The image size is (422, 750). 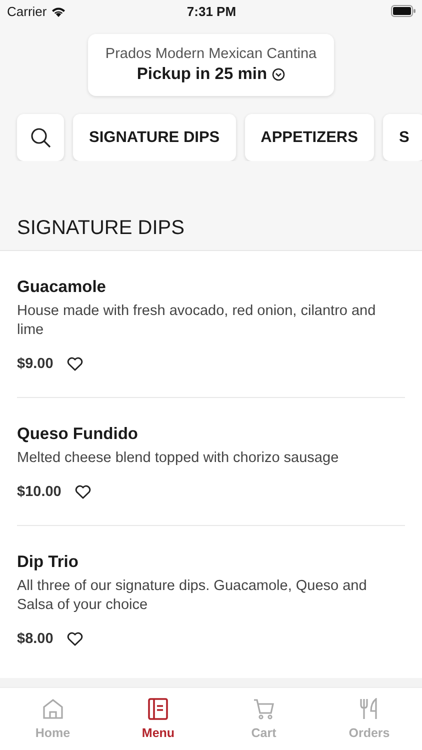 I want to click on item-description: Melted cheese blend topped with chorizo sausage, so click(x=178, y=458).